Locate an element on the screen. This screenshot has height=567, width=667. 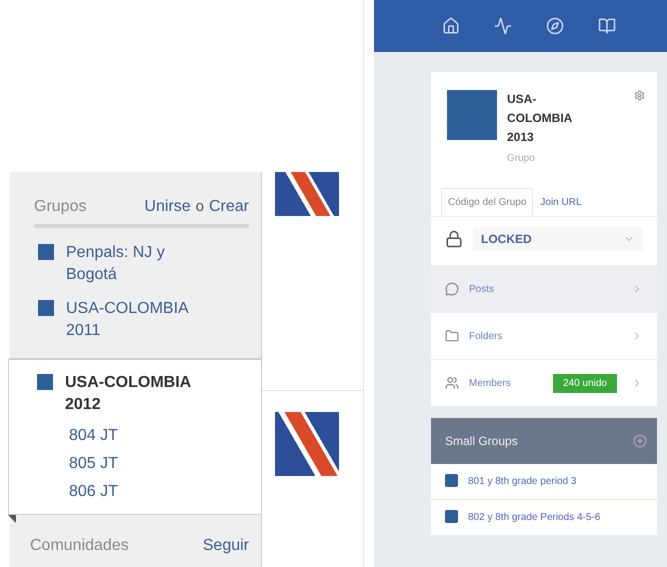
group-link: Penpals: NJ y Bogotá is located at coordinates (141, 264).